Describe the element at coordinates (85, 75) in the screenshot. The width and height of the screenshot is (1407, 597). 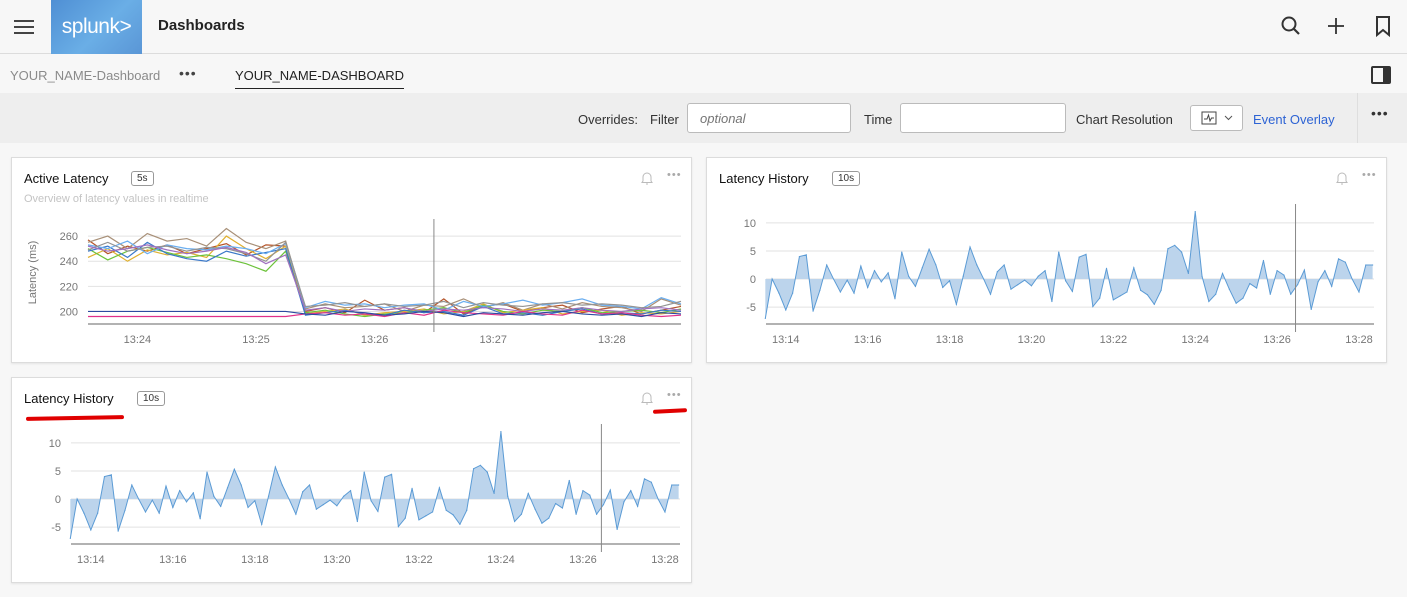
I see `dashboard-group-name: YOUR_NAME-Dashboard` at that location.